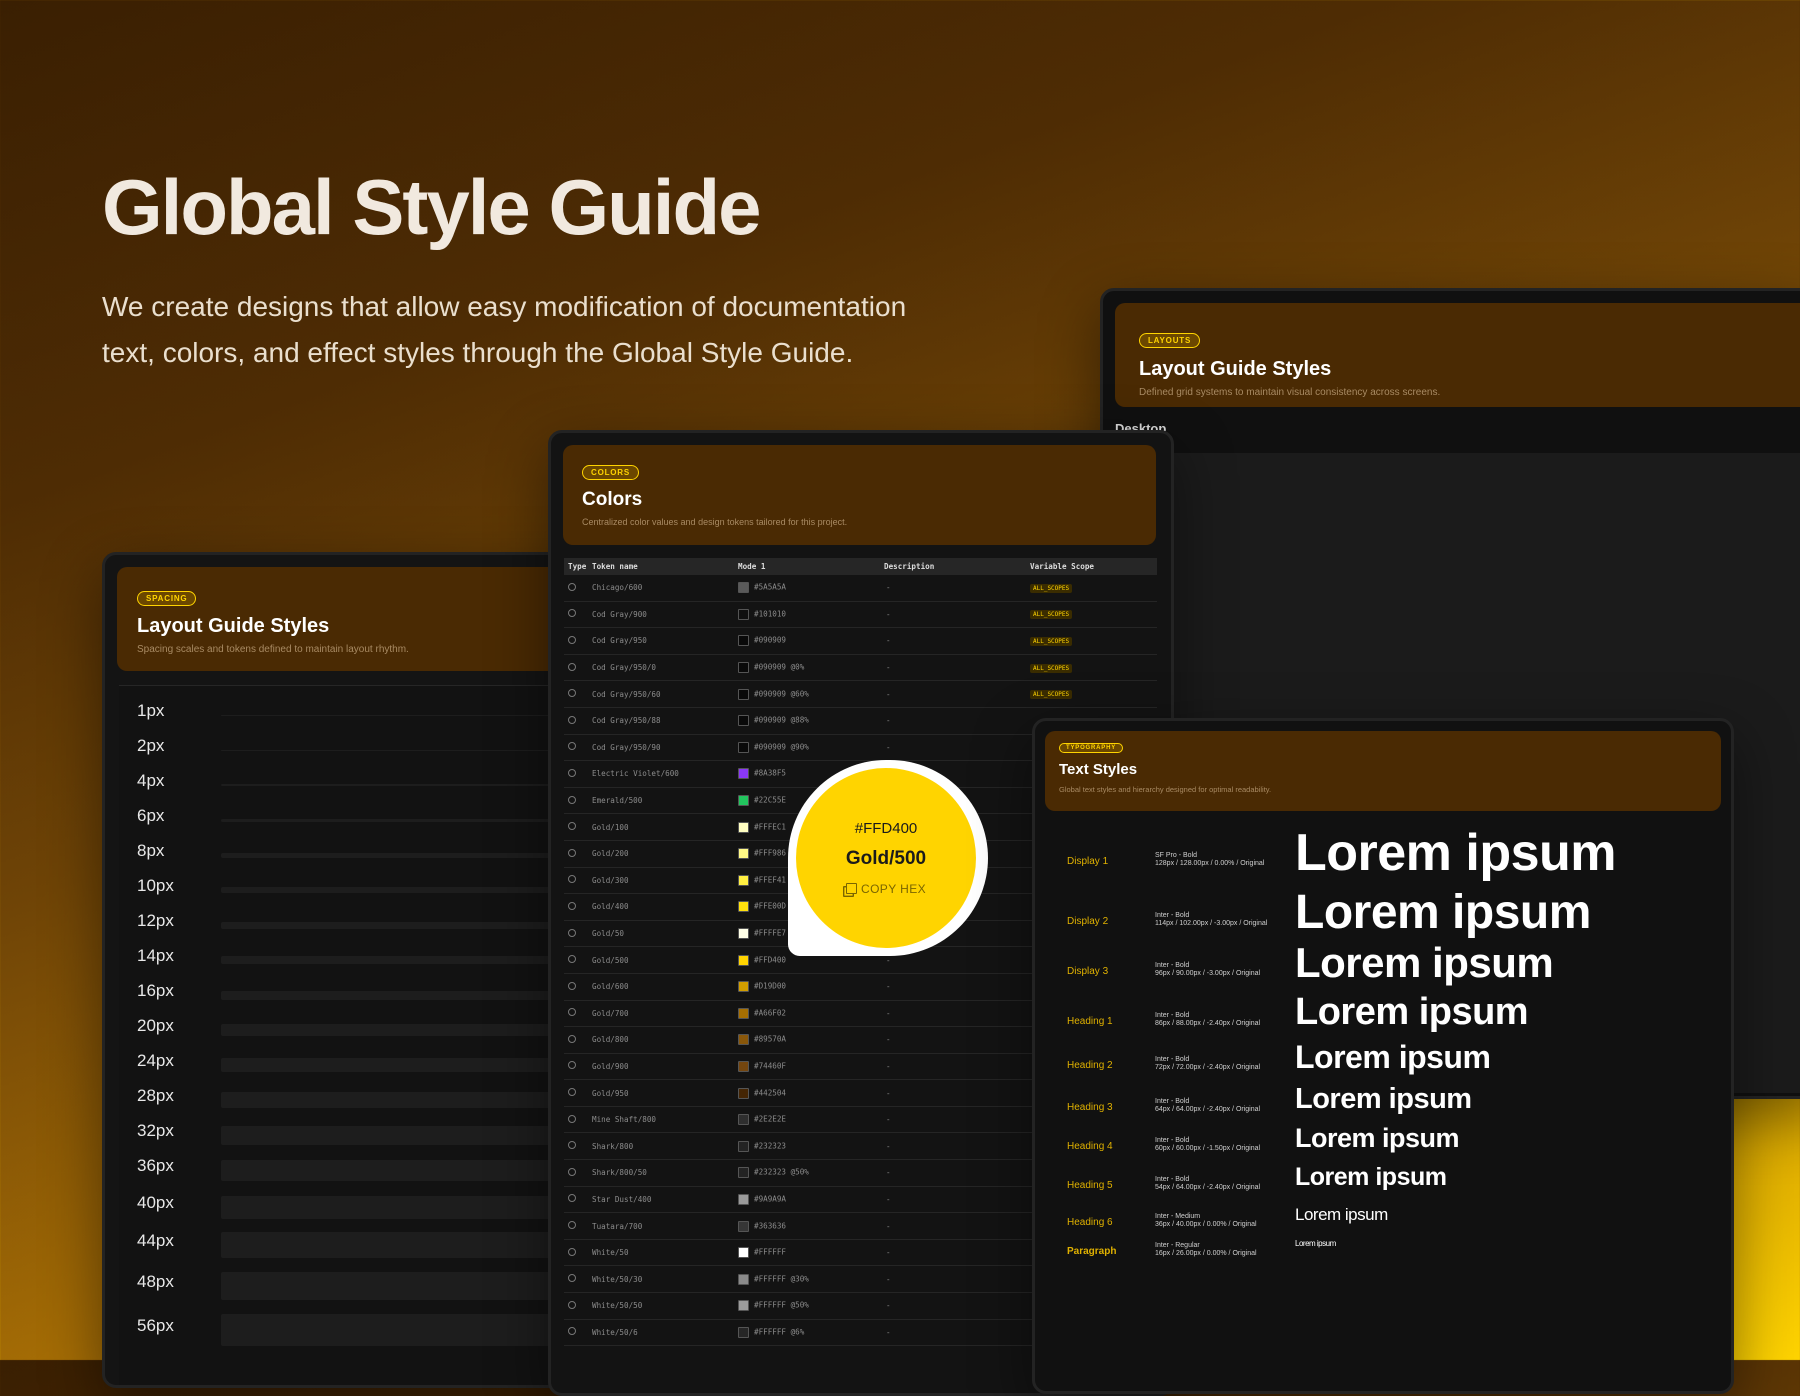 This screenshot has height=1396, width=1800. I want to click on font-metrics: 114px / 102.00px / -3.00px / Original, so click(1211, 923).